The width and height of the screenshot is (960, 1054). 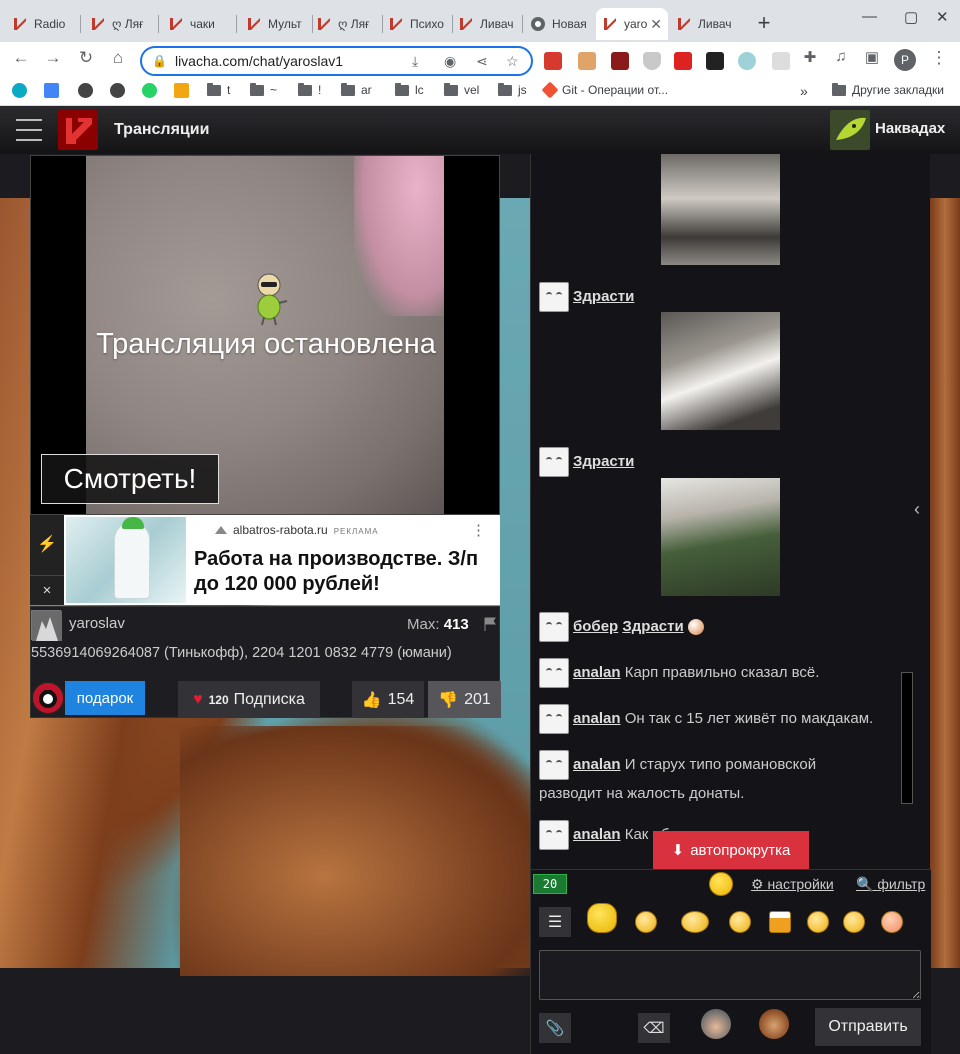 I want to click on emoji-blush-icon, so click(x=892, y=922).